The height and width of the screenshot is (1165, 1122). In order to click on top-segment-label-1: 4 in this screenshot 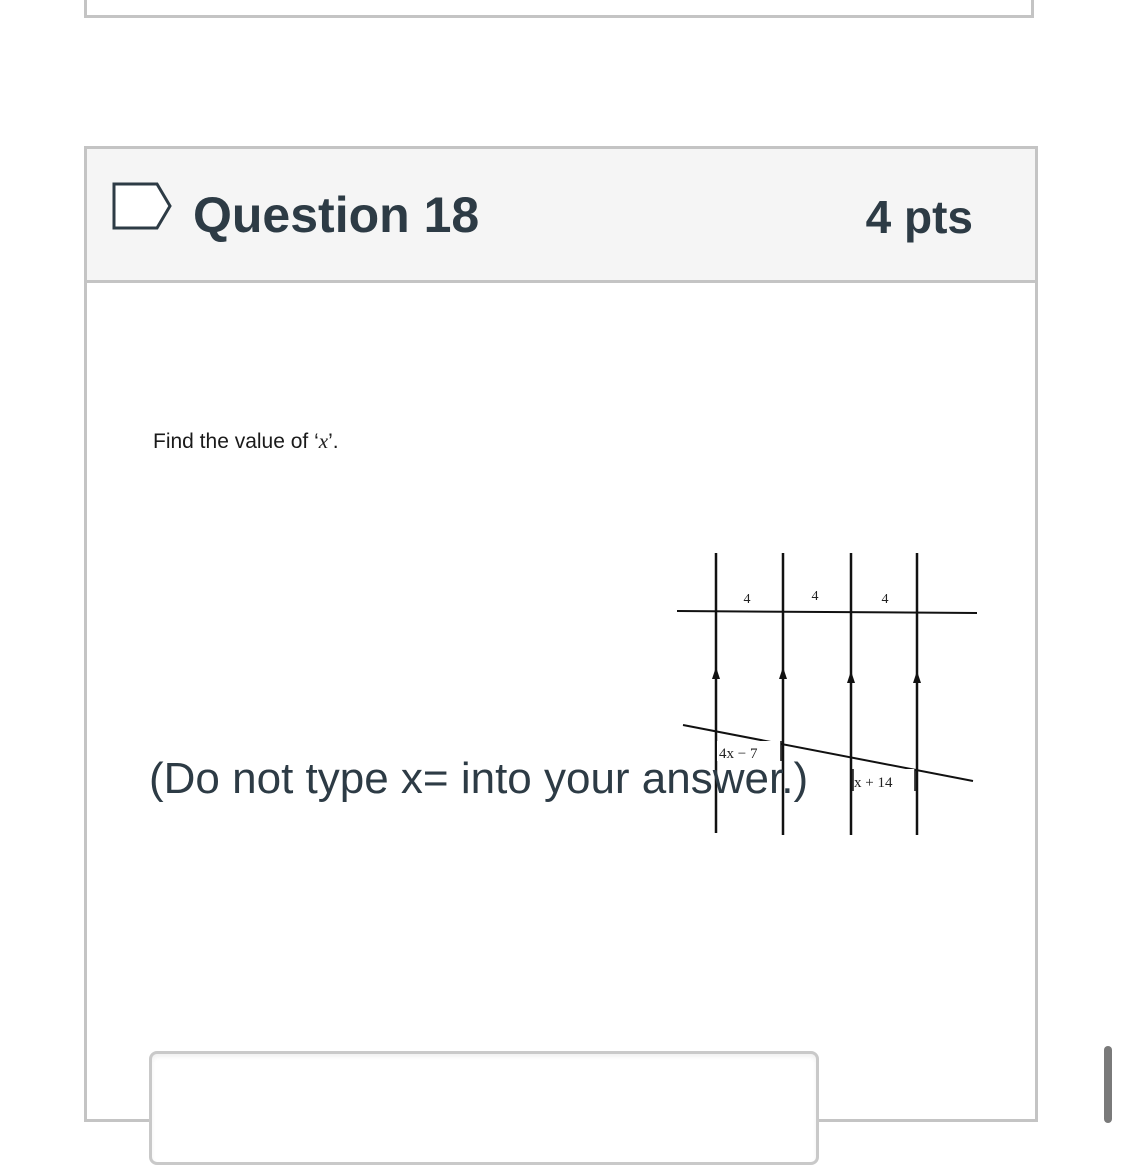, I will do `click(747, 599)`.